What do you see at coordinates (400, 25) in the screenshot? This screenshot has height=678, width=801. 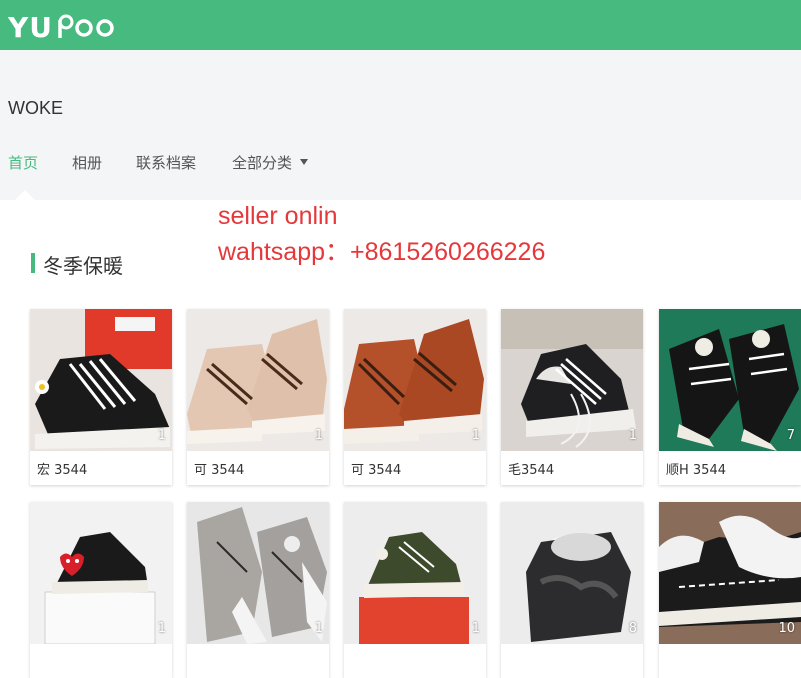 I see `top-bar: YU` at bounding box center [400, 25].